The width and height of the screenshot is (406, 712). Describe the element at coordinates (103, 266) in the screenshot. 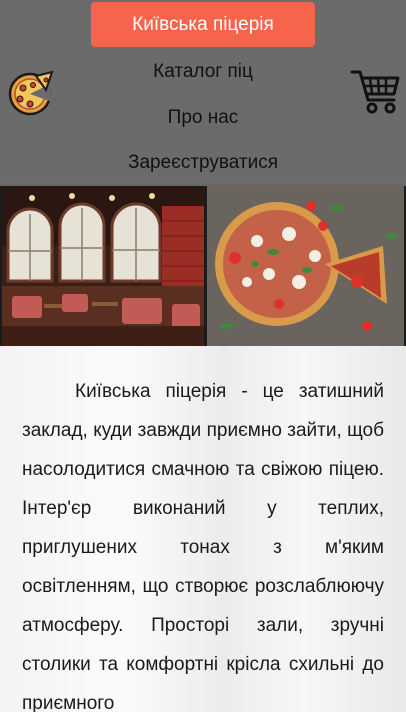

I see `restaurant-interior-photo` at that location.